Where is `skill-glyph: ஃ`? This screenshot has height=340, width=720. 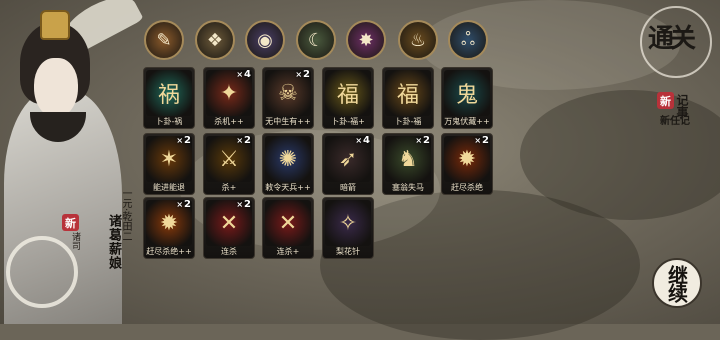
skill-glyph: ஃ is located at coordinates (468, 39).